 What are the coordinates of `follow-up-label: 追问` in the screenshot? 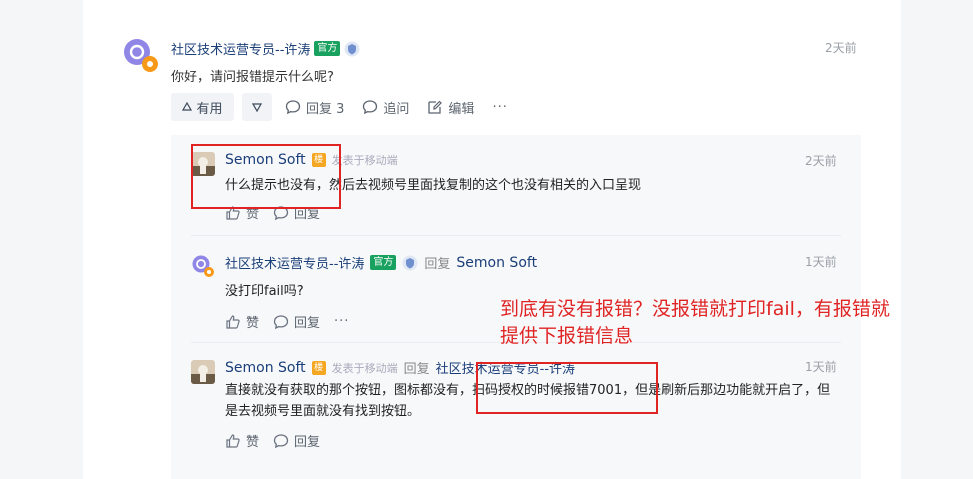 It's located at (396, 109).